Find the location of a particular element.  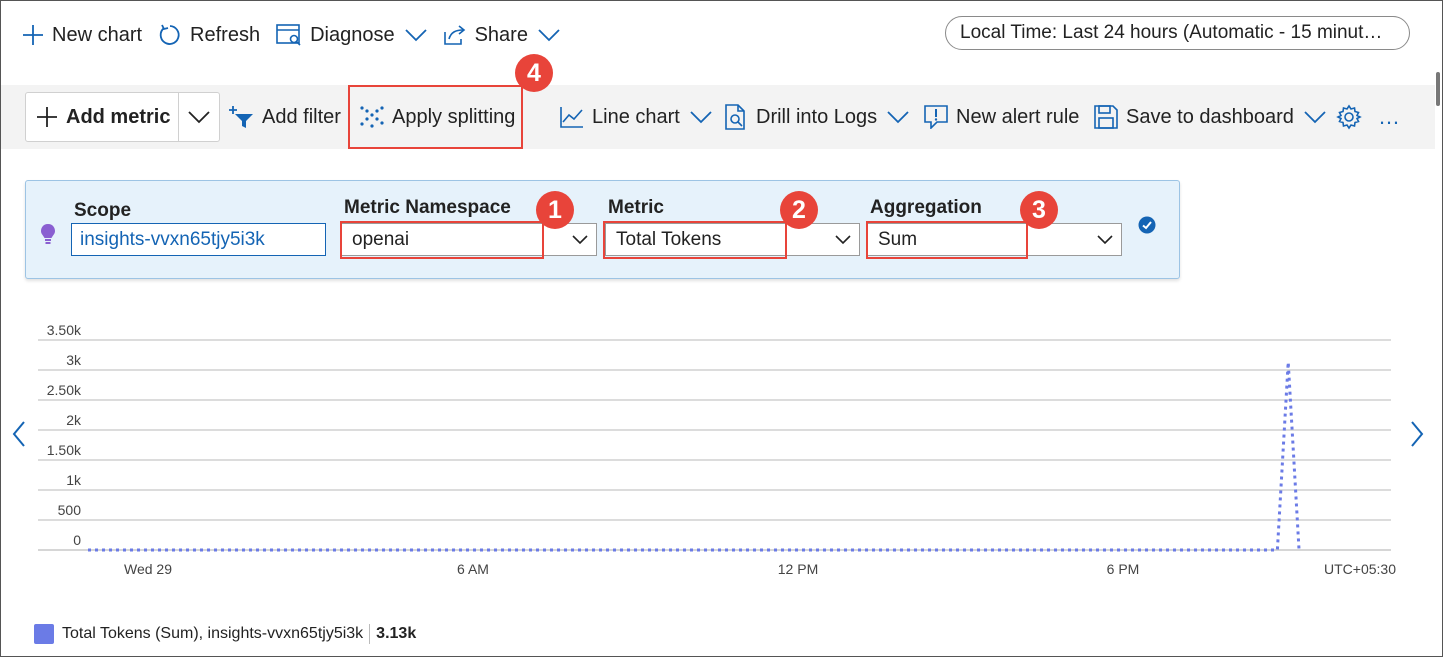

step-badge-1: 1 is located at coordinates (555, 210).